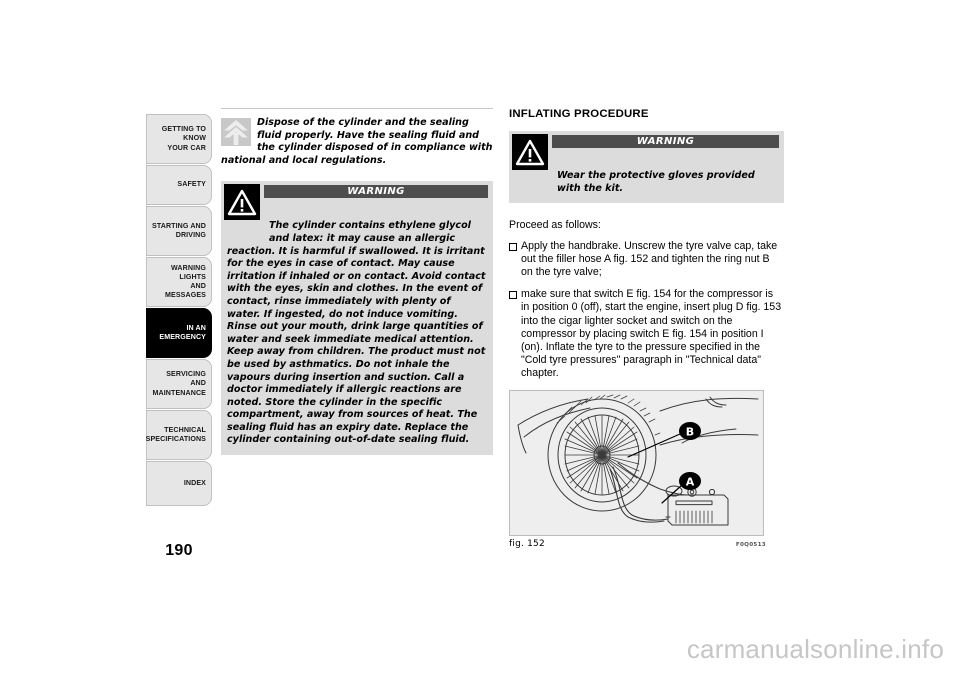 Image resolution: width=960 pixels, height=679 pixels. Describe the element at coordinates (191, 184) in the screenshot. I see `sidebar-item-label: SAFETY` at that location.